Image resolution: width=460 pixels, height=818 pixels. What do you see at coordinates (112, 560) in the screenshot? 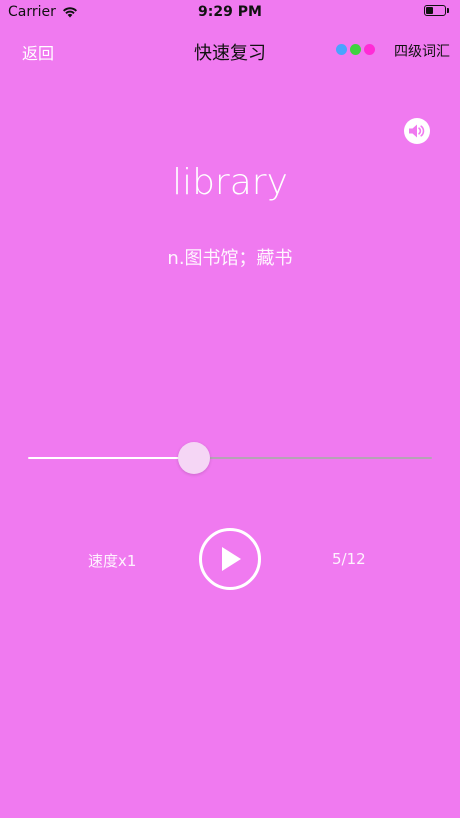
I see `speed-button: 速度x1` at bounding box center [112, 560].